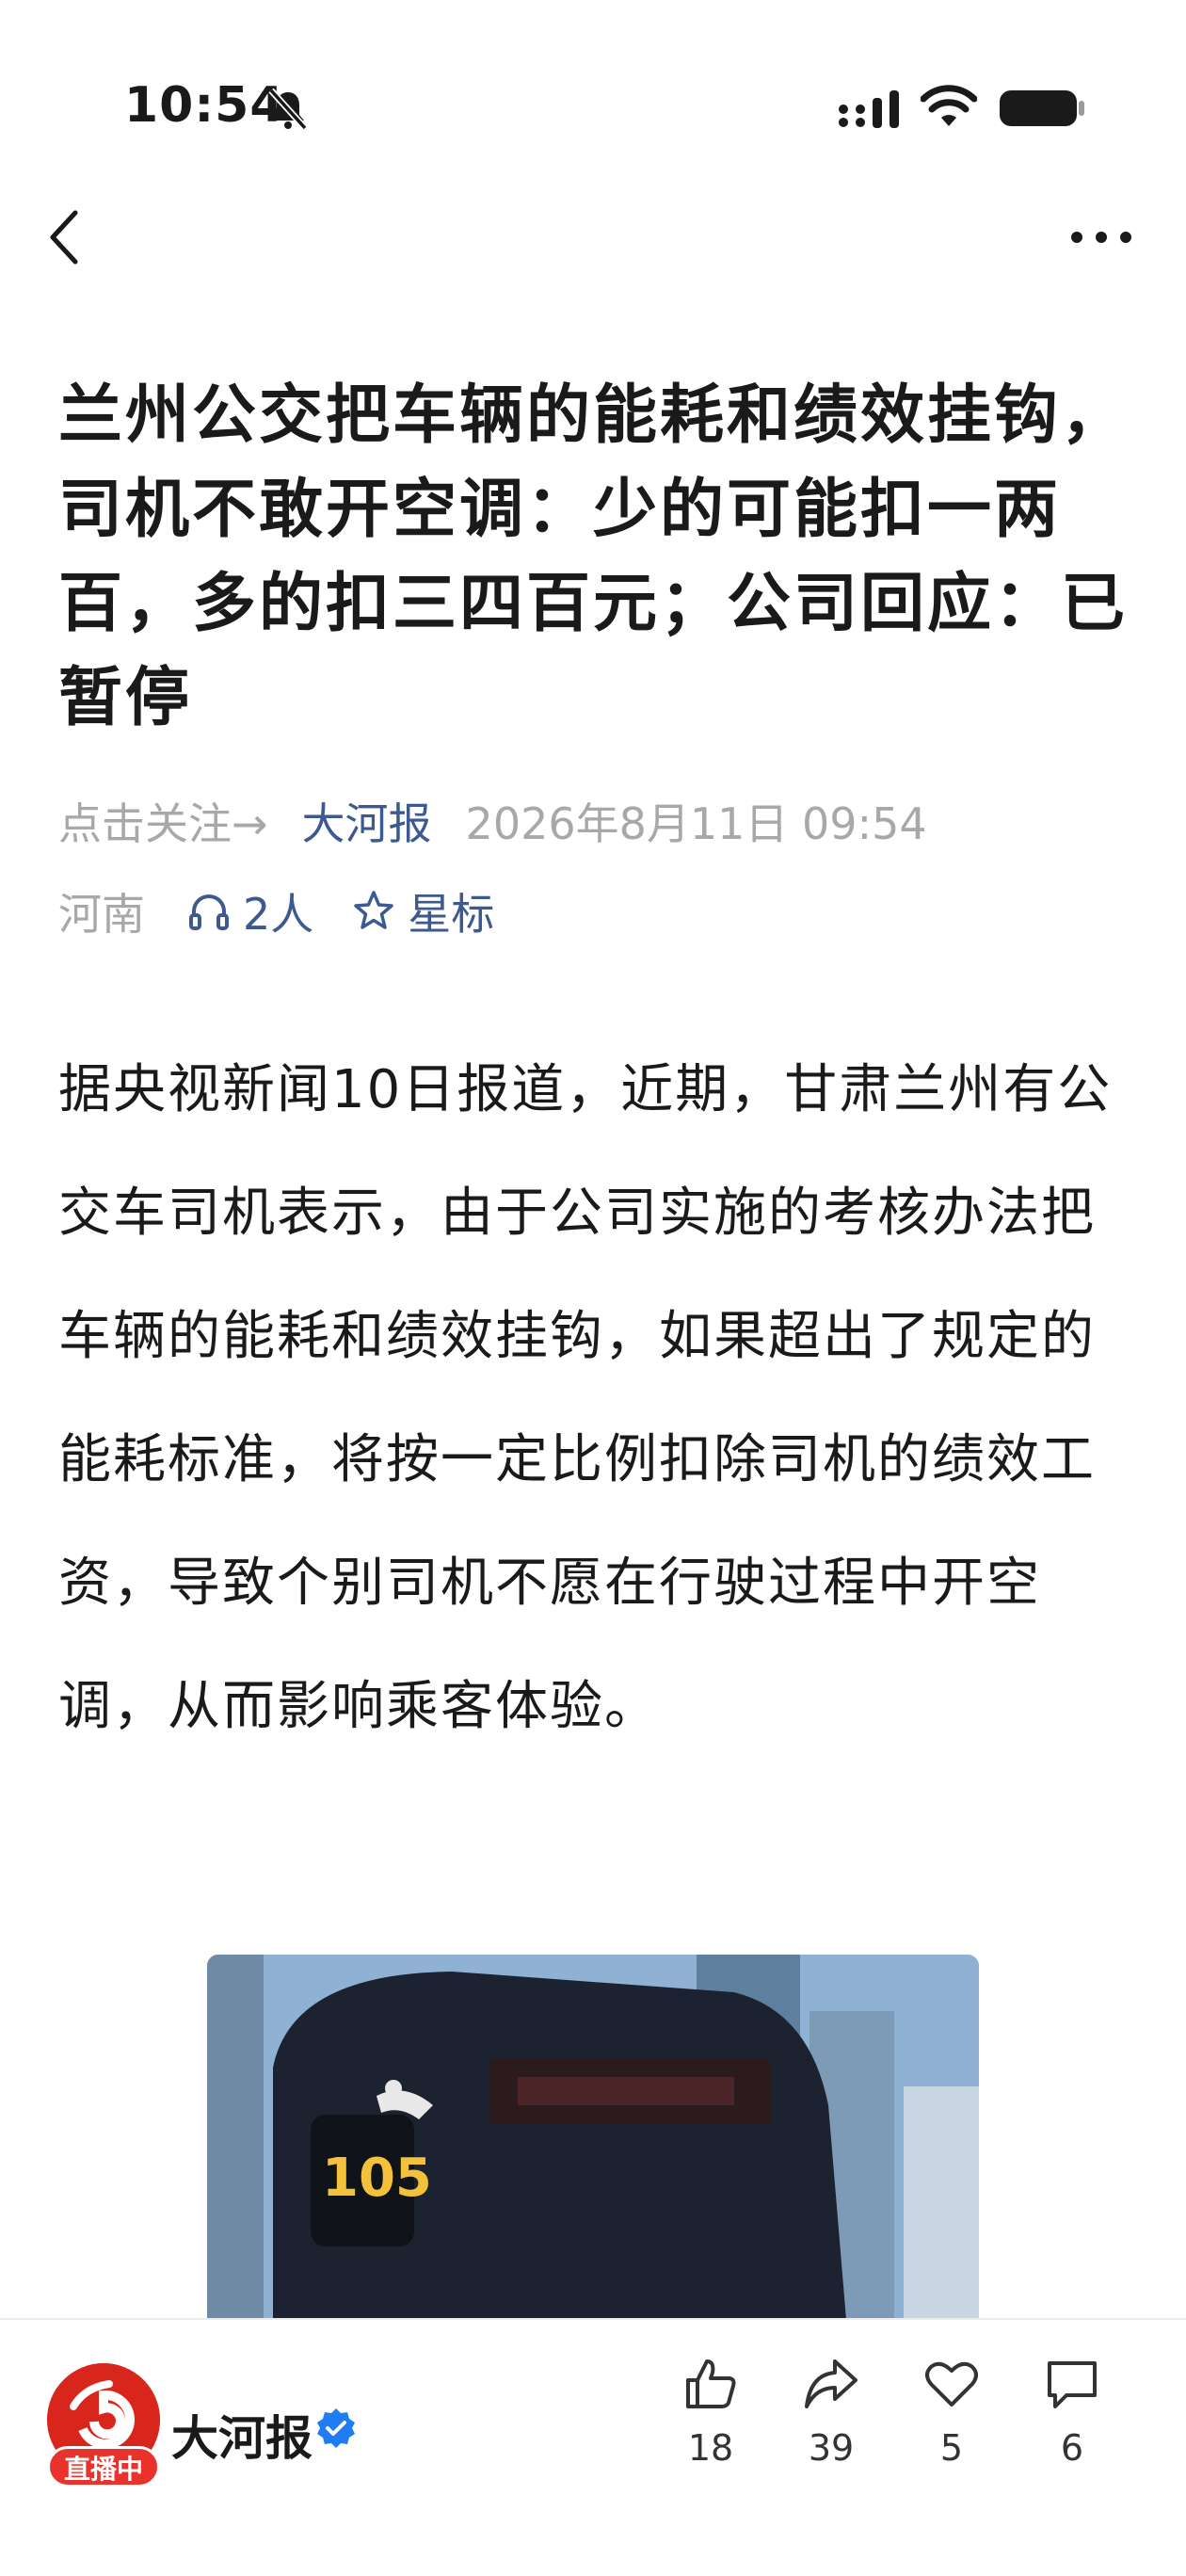 This screenshot has width=1186, height=2576. I want to click on favorite-count: 5, so click(951, 2448).